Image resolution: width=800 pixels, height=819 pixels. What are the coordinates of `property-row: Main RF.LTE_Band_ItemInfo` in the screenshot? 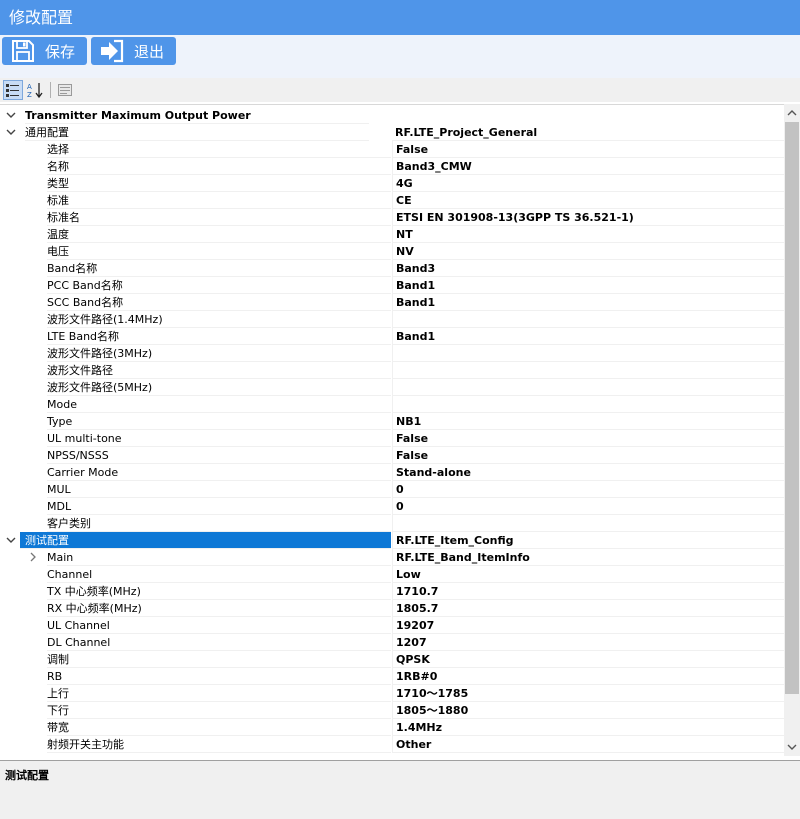 It's located at (392, 557).